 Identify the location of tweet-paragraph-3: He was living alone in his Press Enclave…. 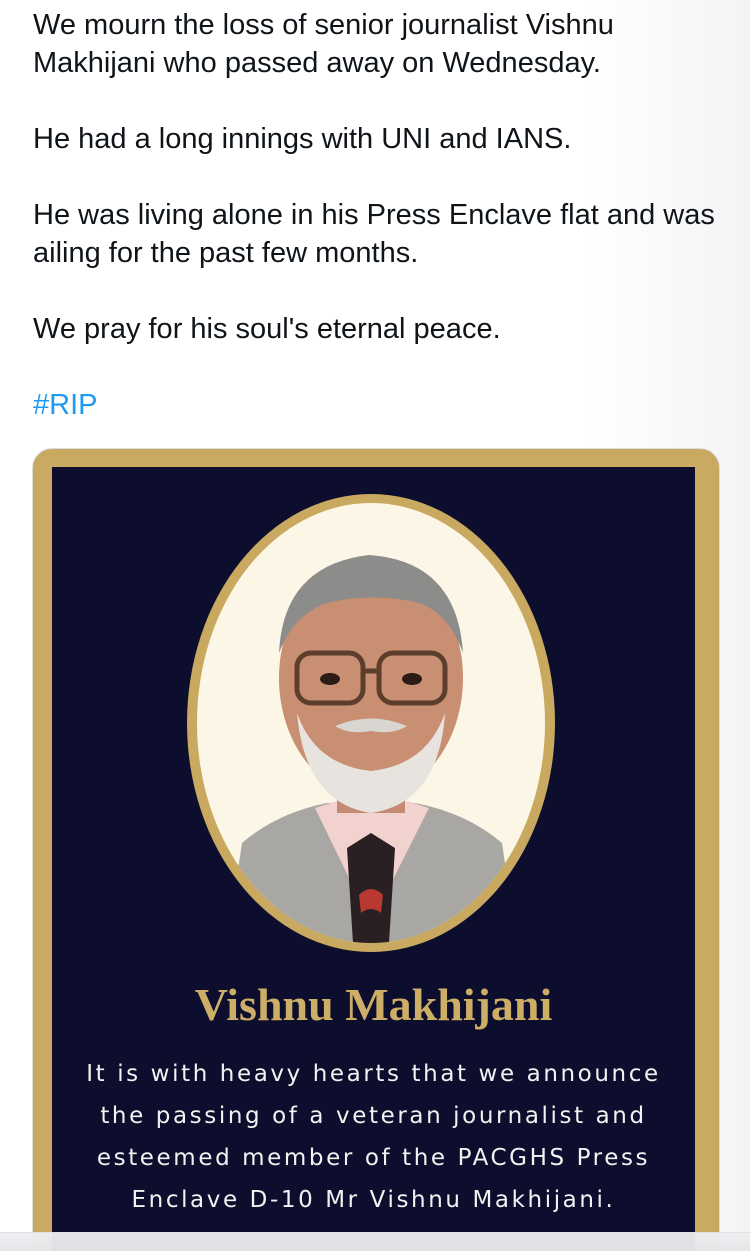
(374, 234).